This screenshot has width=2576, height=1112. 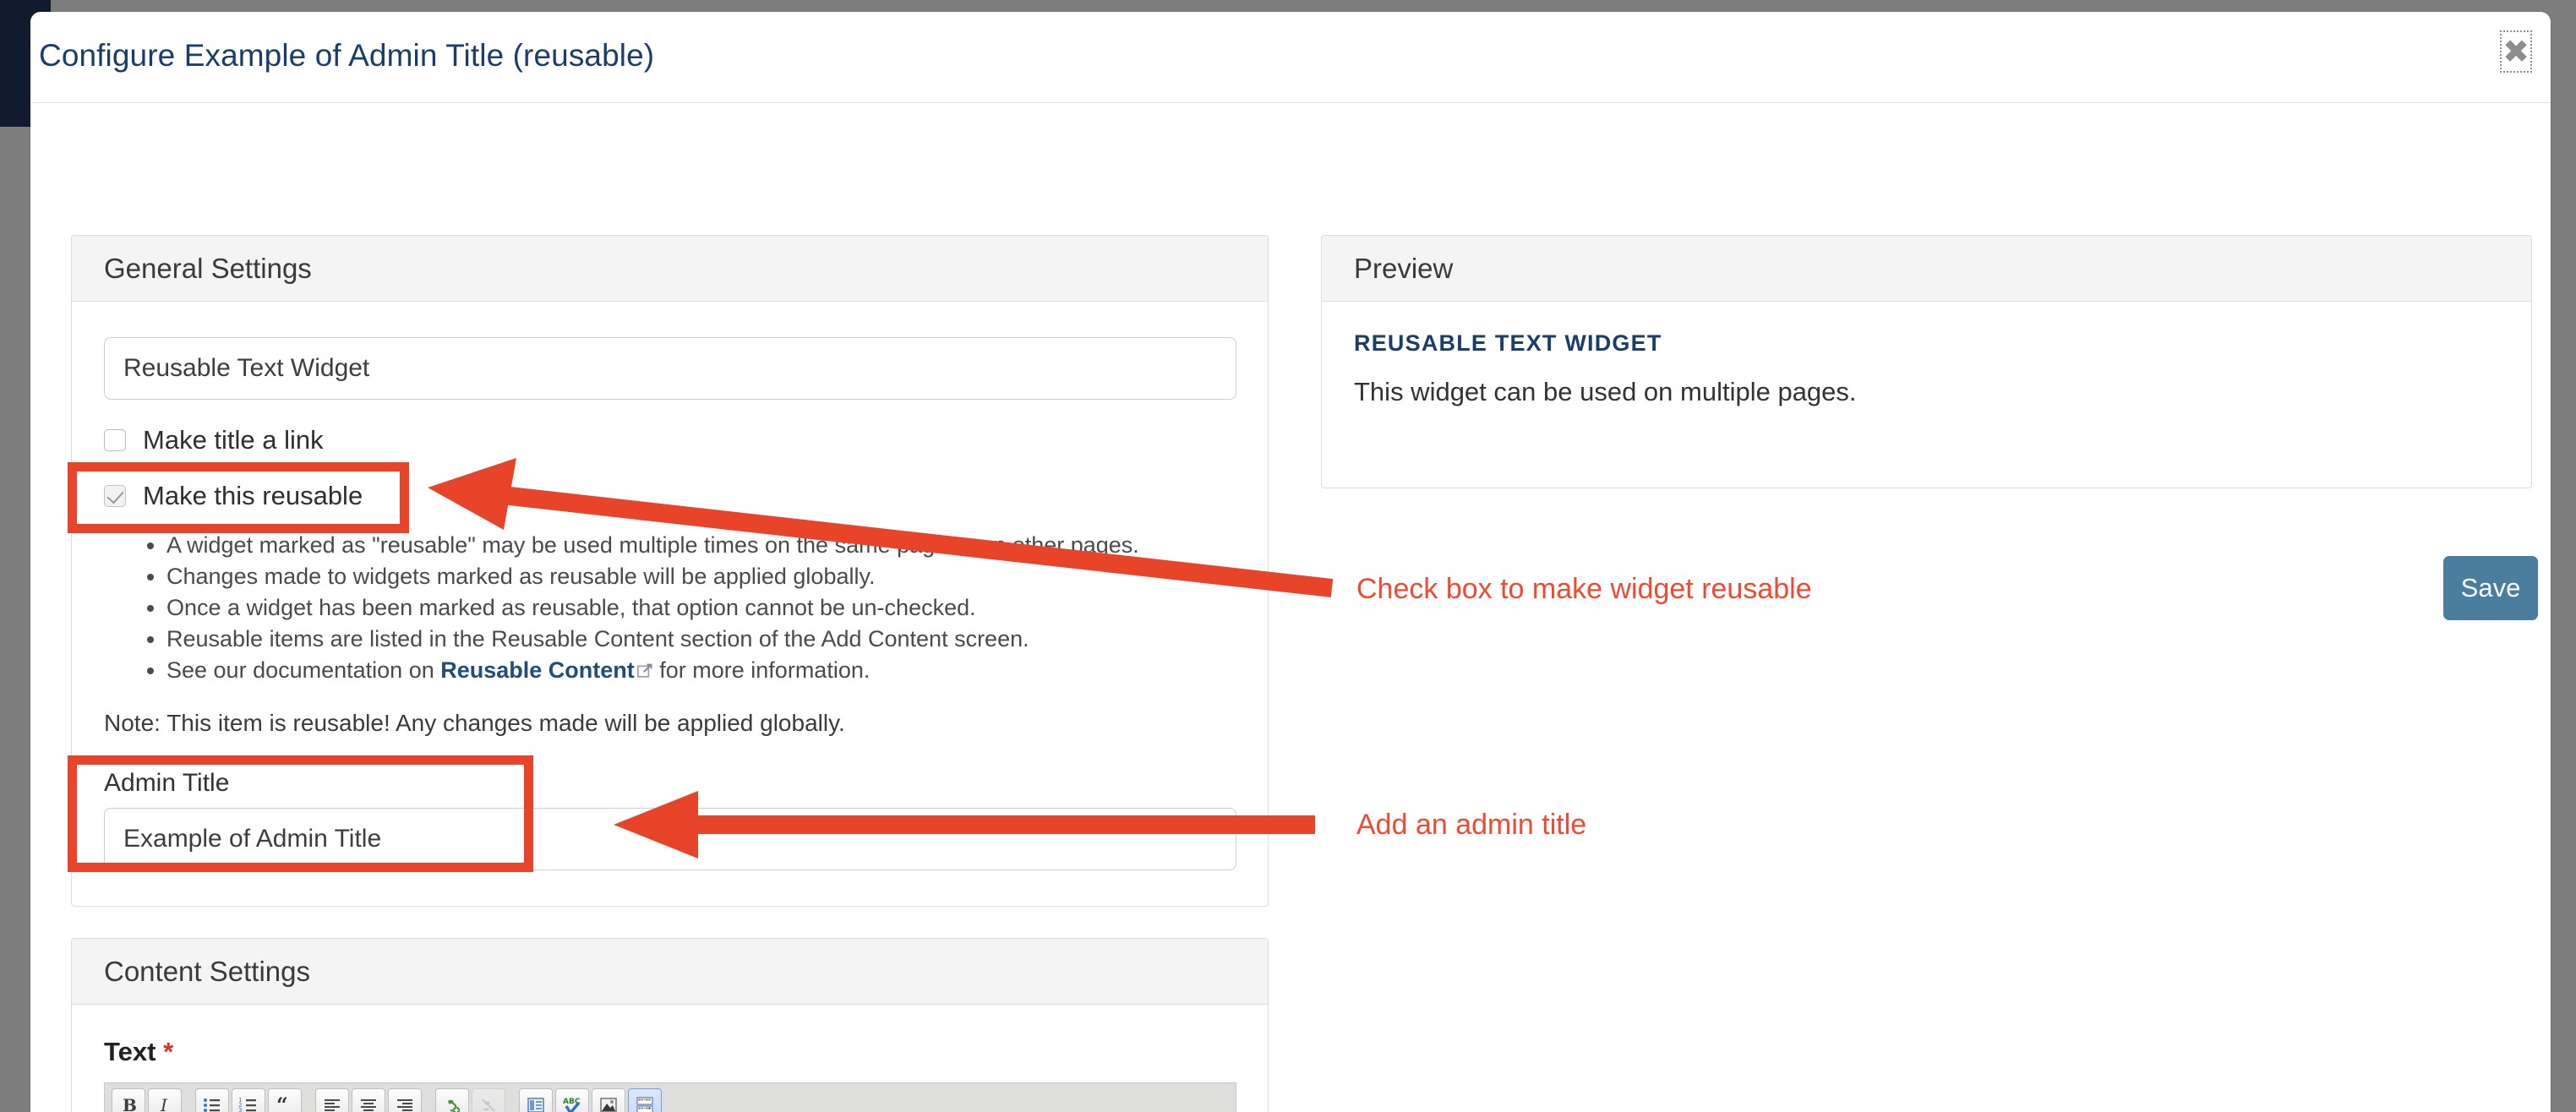 I want to click on make-title-a-link-checkbox, so click(x=115, y=440).